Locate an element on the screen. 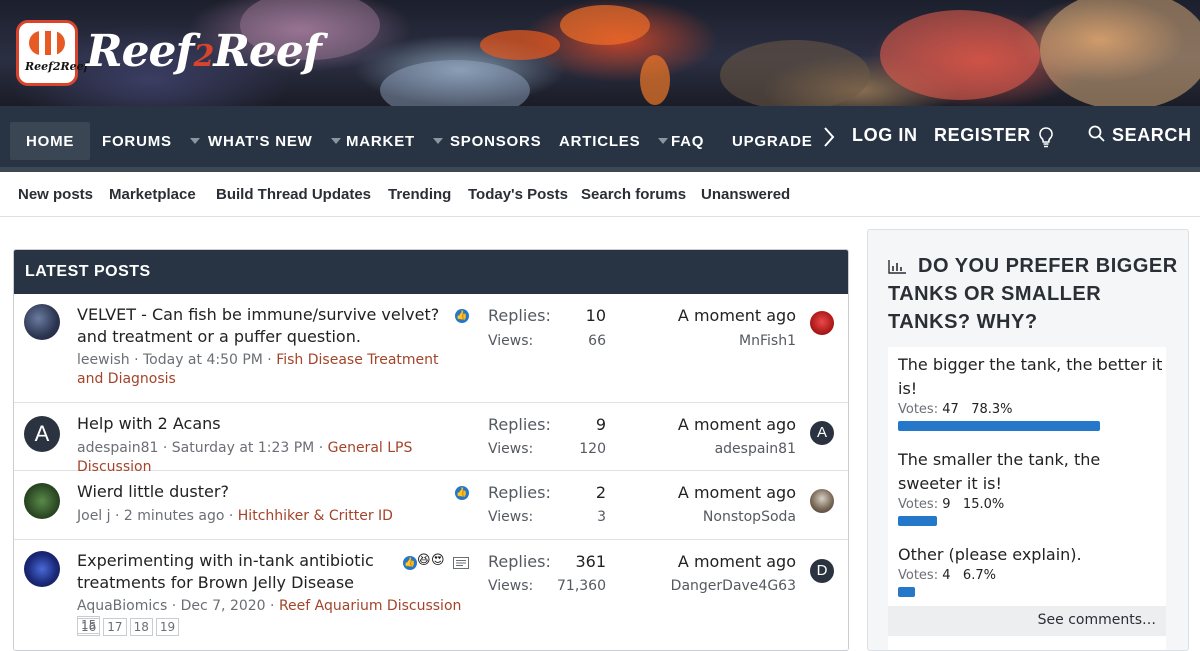 The width and height of the screenshot is (1200, 651). thread-author: Joel j is located at coordinates (94, 516).